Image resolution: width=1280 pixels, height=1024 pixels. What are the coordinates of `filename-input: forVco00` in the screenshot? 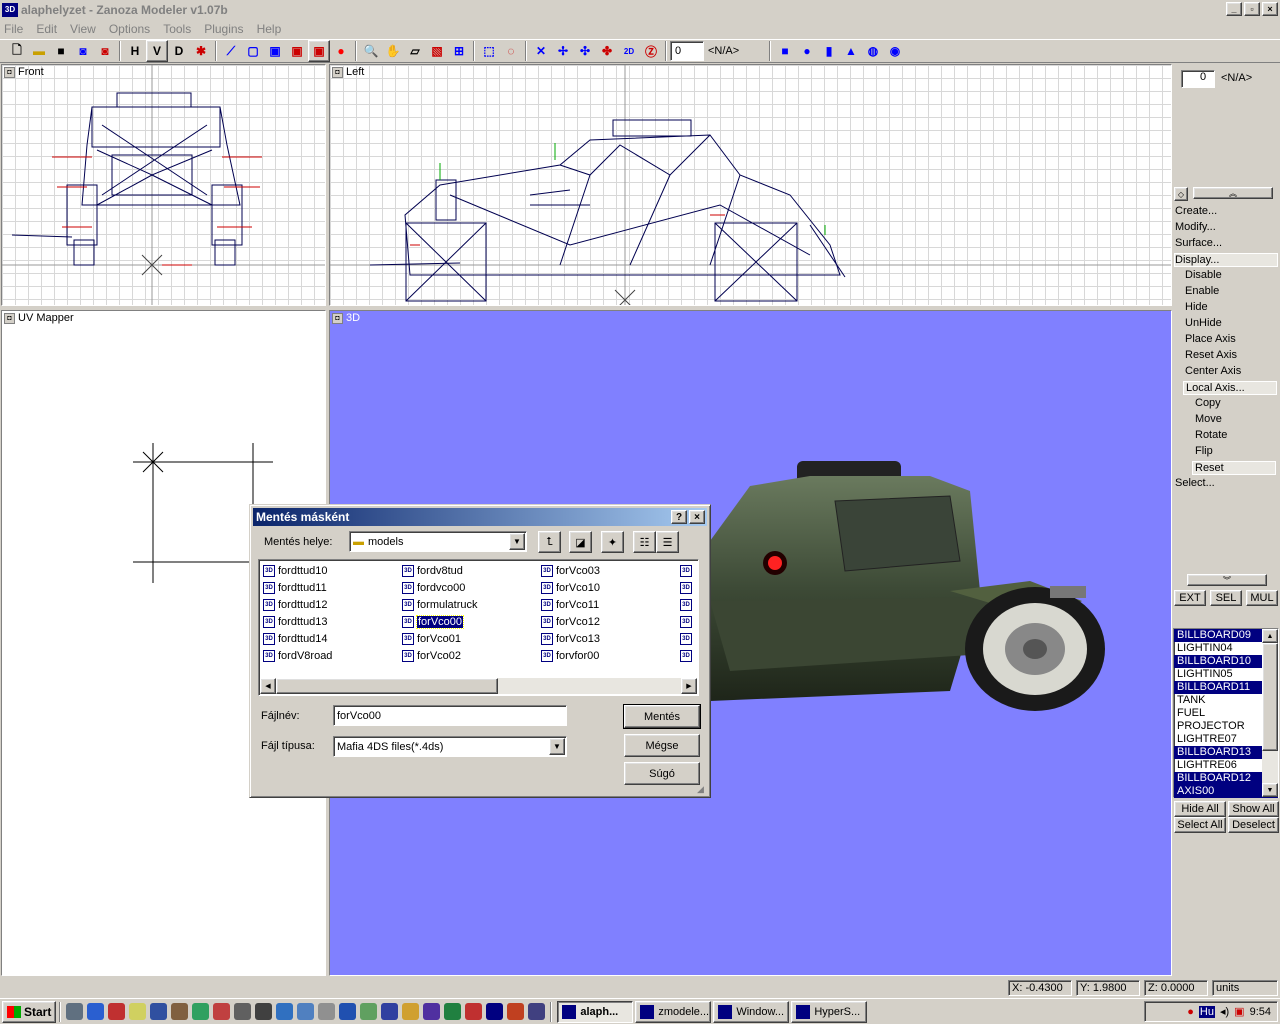 It's located at (450, 715).